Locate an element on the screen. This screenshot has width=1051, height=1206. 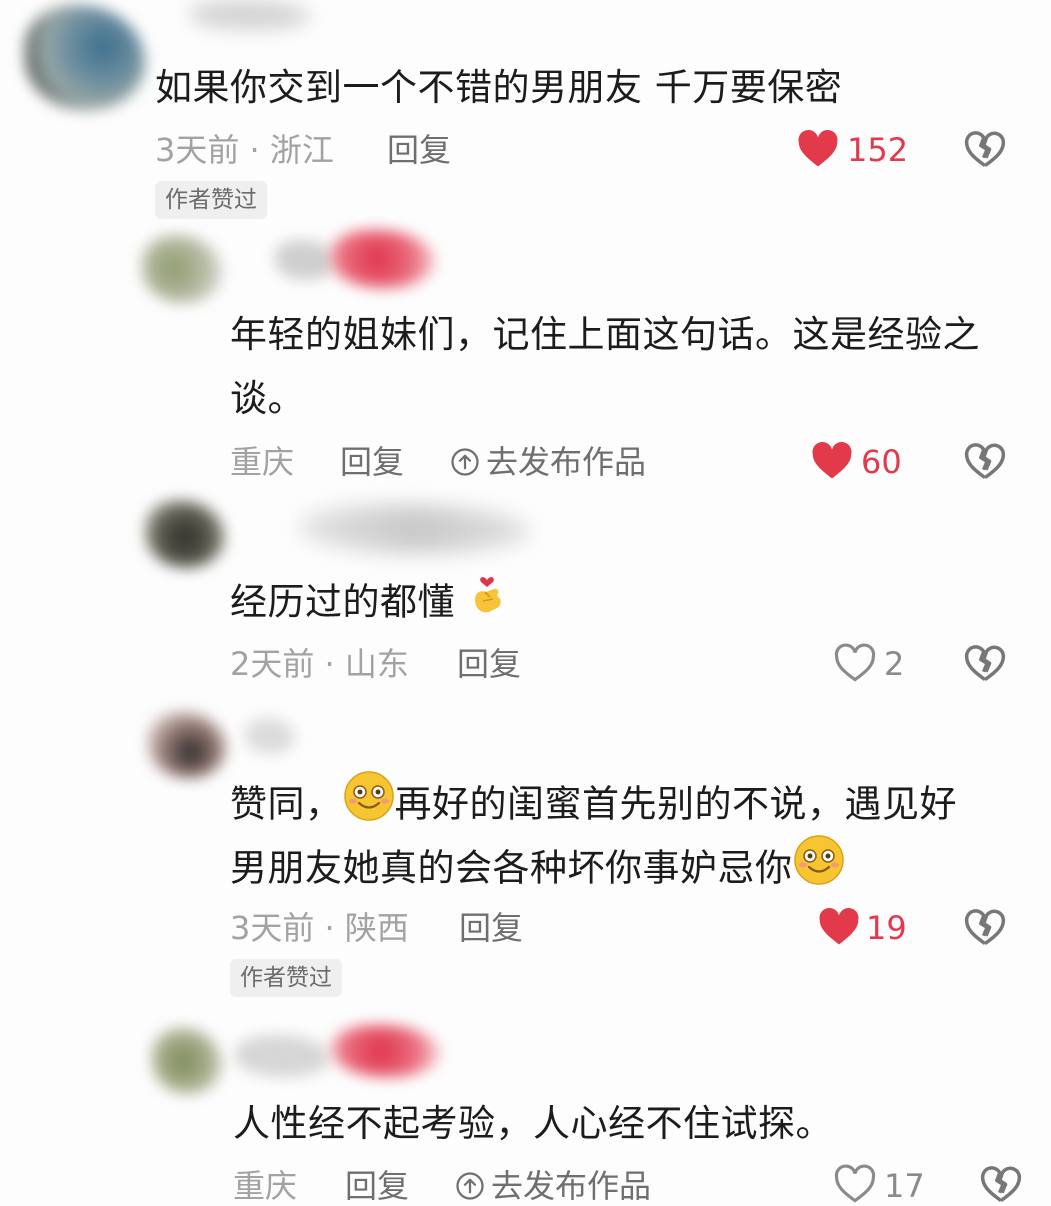
comment-text-line-1: 年轻的姐妹们，记住上面这句话。这是经验之 is located at coordinates (605, 334).